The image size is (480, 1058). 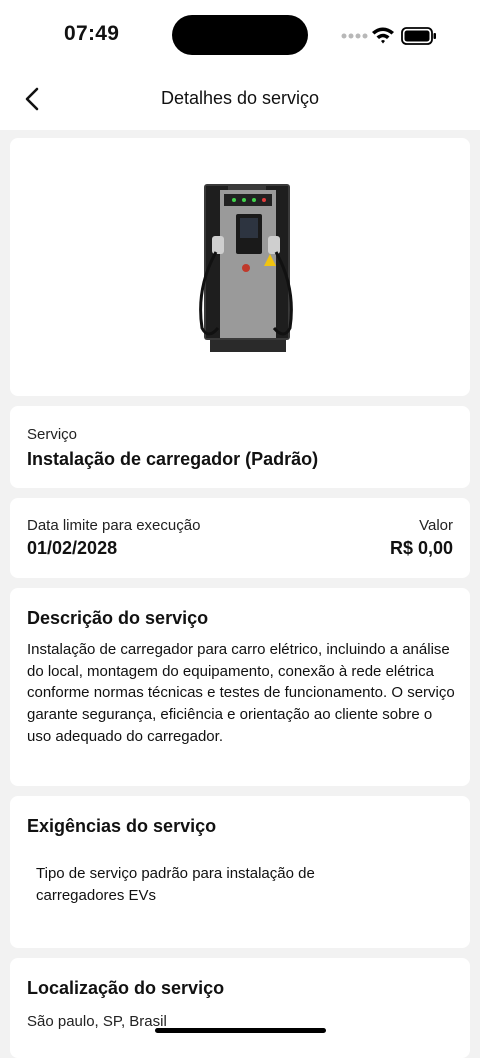 I want to click on deadline-label: Data limite para execução, so click(x=114, y=525).